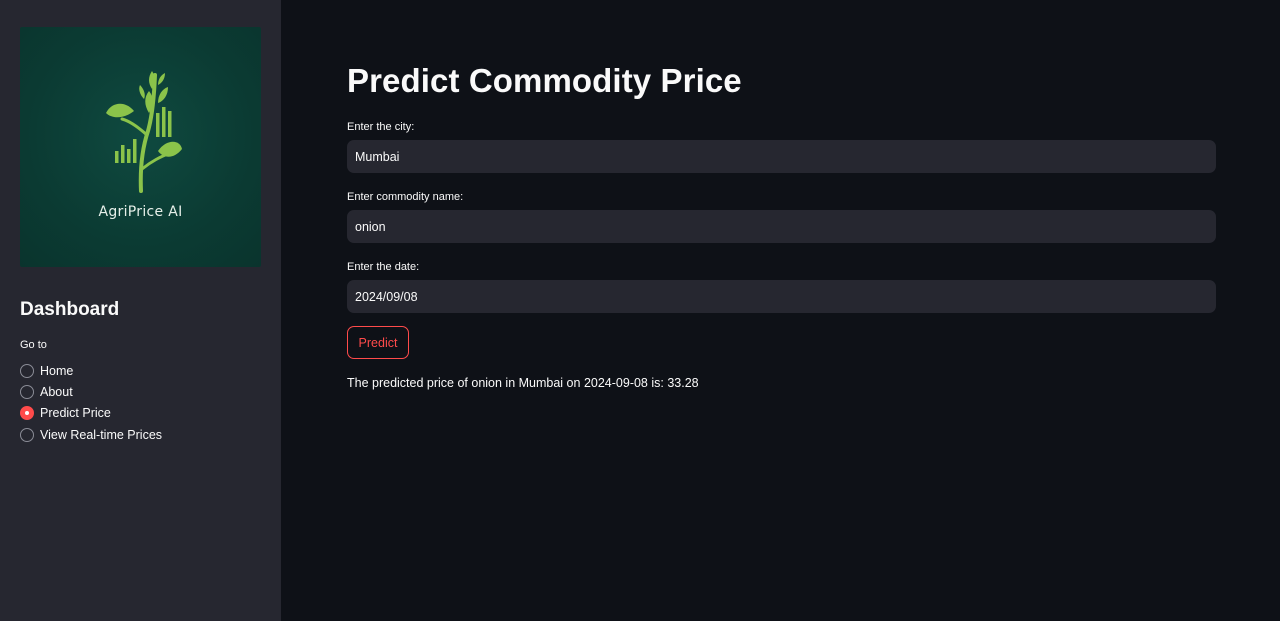 The height and width of the screenshot is (621, 1280). What do you see at coordinates (781, 156) in the screenshot?
I see `city-input` at bounding box center [781, 156].